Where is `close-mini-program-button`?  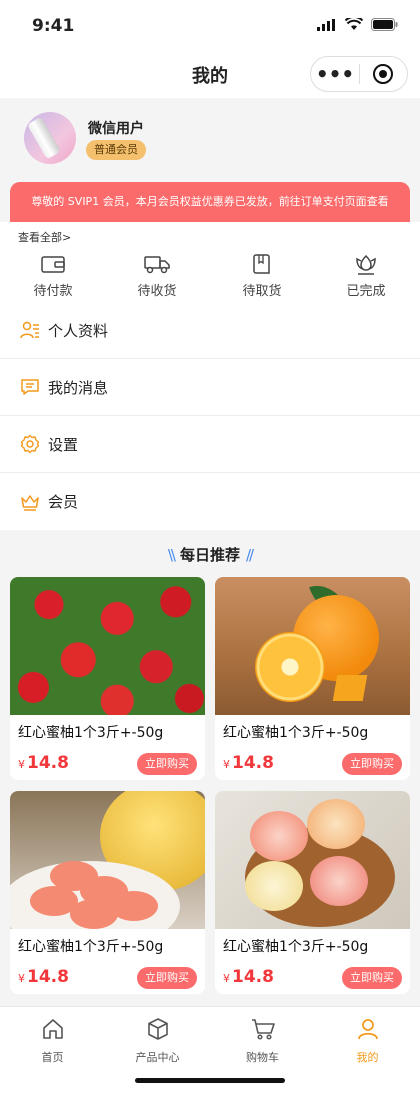 close-mini-program-button is located at coordinates (383, 74).